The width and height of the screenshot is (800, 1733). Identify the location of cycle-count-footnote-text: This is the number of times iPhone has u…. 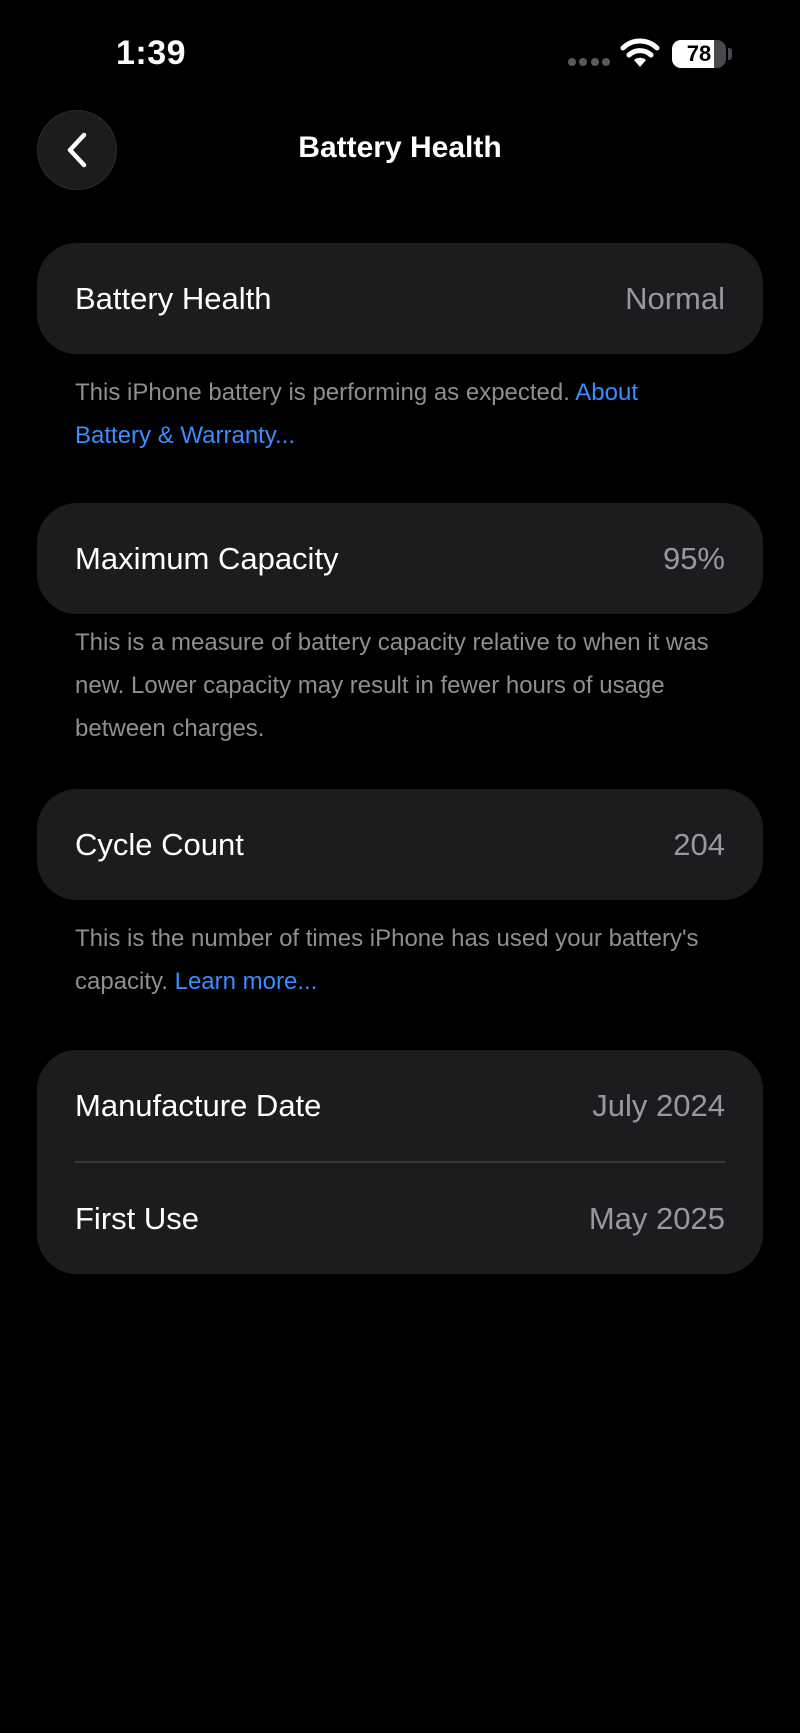
(387, 960).